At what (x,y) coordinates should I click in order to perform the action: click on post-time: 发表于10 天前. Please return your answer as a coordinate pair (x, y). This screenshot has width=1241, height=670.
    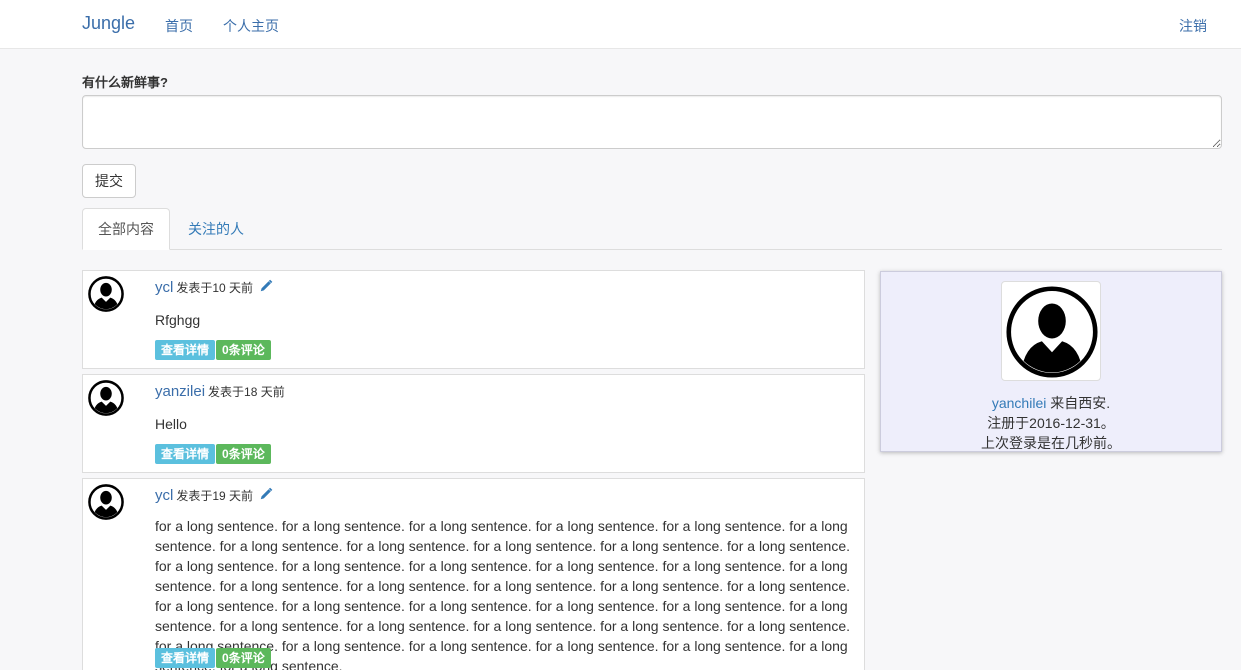
    Looking at the image, I should click on (215, 288).